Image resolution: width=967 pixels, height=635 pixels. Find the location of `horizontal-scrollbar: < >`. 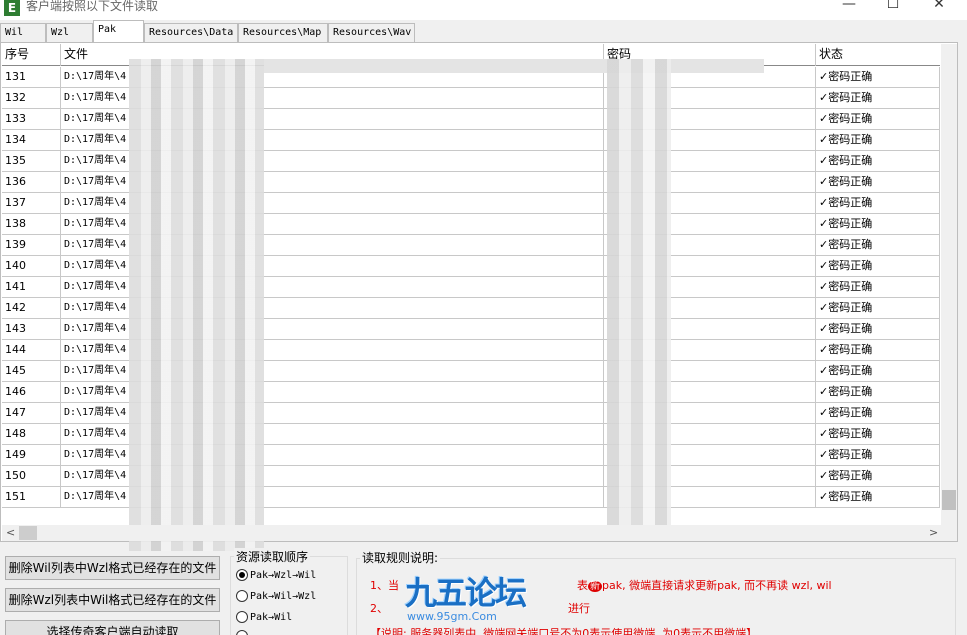

horizontal-scrollbar: < > is located at coordinates (479, 533).